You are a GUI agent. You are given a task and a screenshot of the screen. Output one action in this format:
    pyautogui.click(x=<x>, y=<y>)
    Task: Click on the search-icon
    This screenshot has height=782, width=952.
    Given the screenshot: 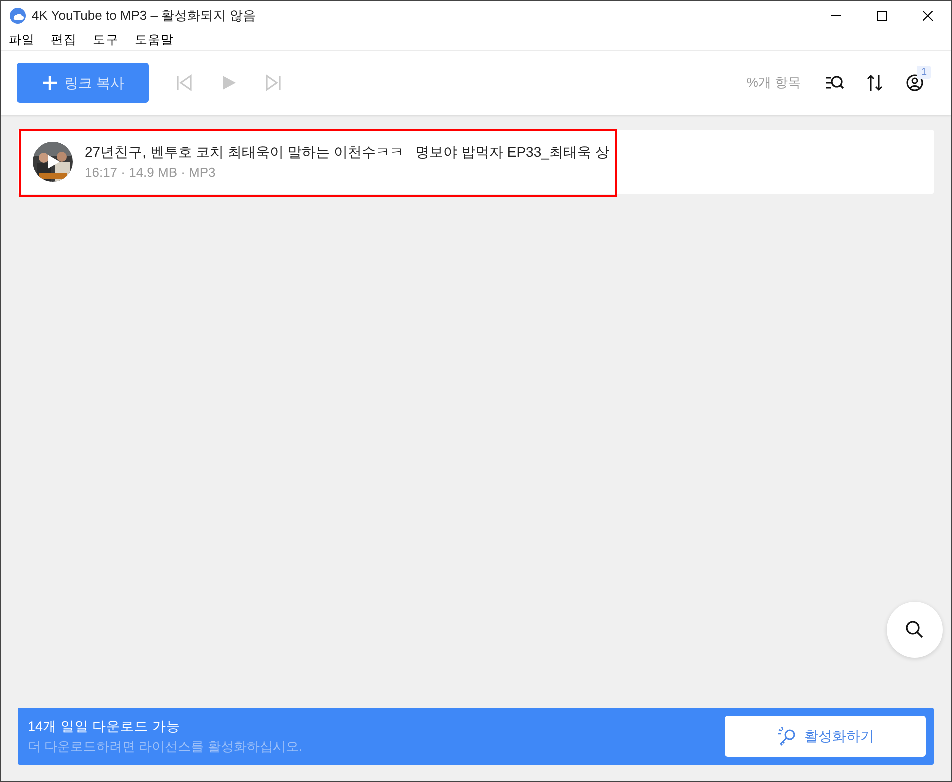 What is the action you would take?
    pyautogui.click(x=915, y=630)
    